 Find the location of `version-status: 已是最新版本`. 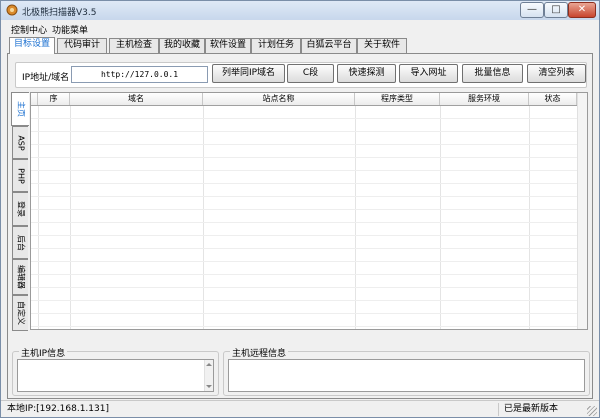

version-status: 已是最新版本 is located at coordinates (531, 409).